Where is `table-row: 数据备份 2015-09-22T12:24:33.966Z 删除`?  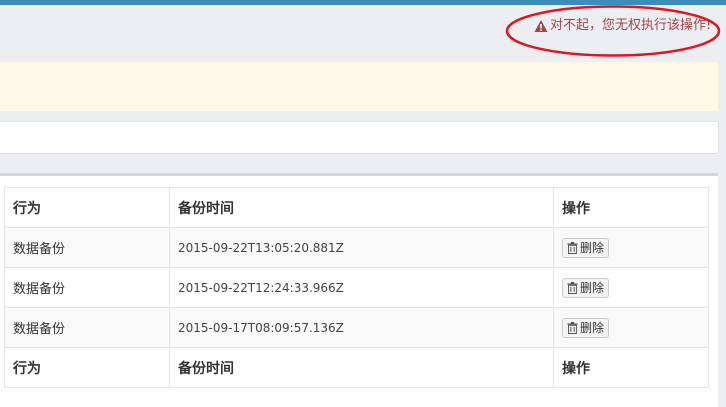
table-row: 数据备份 2015-09-22T12:24:33.966Z 删除 is located at coordinates (356, 287).